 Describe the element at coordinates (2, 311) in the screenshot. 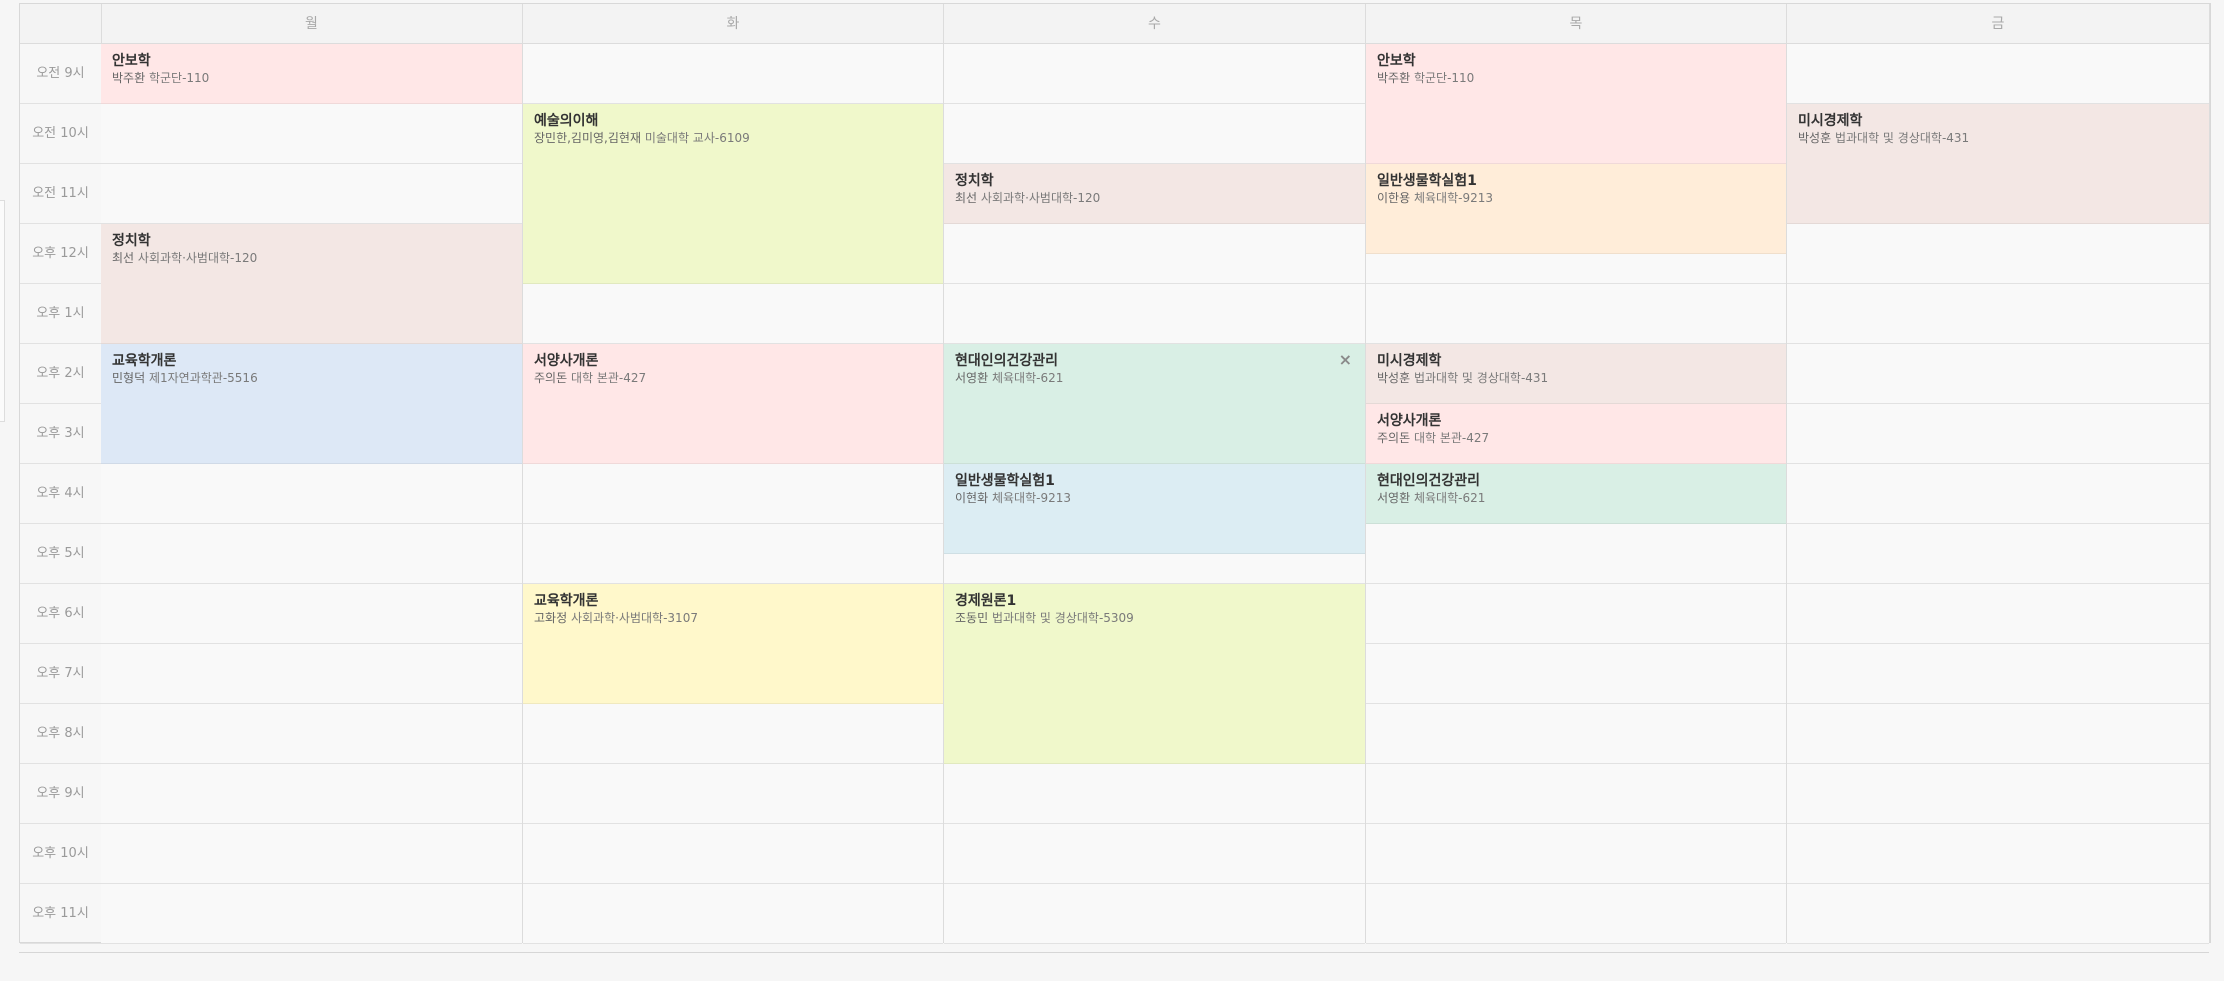

I see `left-panel-edge` at that location.